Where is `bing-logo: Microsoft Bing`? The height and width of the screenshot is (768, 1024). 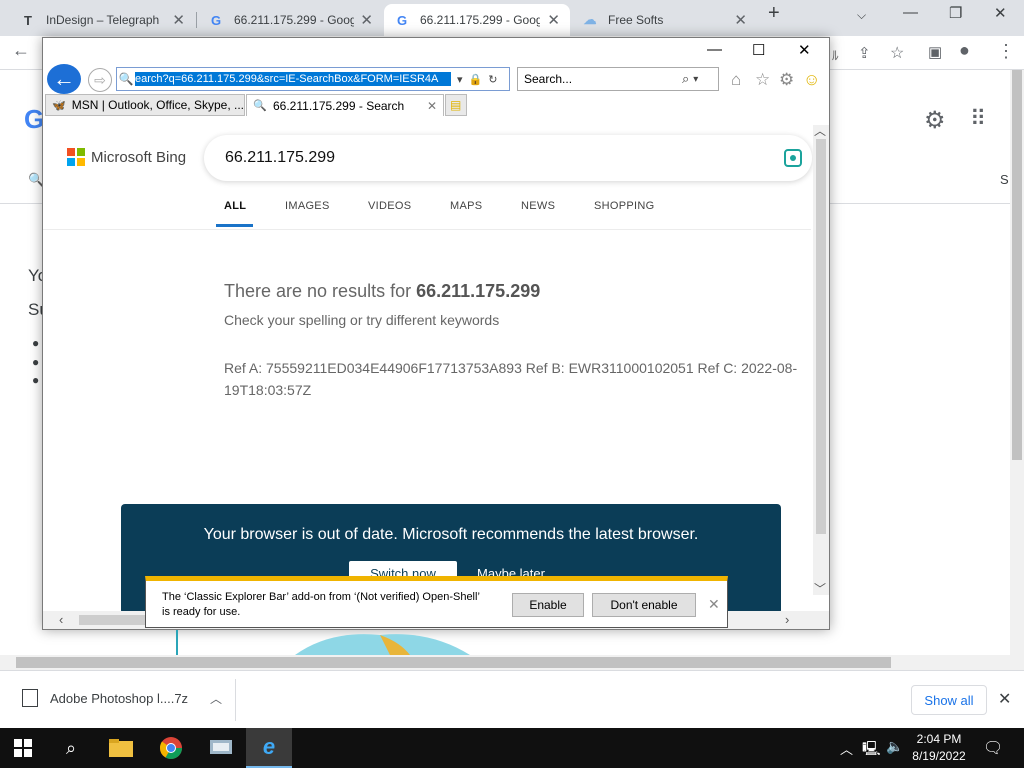
bing-logo: Microsoft Bing is located at coordinates (126, 157).